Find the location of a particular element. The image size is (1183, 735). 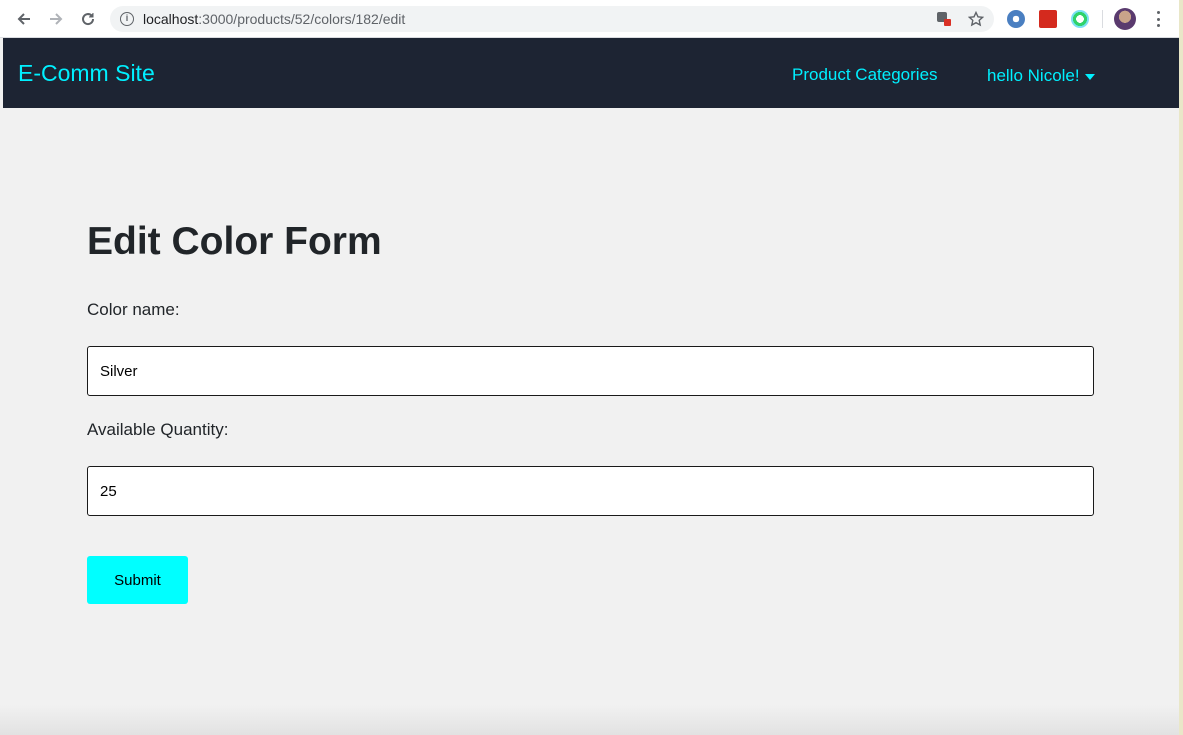

extension-red-icon is located at coordinates (1048, 19).